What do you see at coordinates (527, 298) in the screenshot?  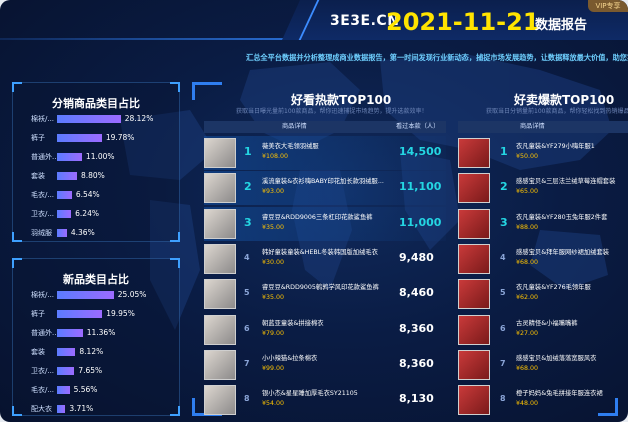 I see `product-price: ¥62.00` at bounding box center [527, 298].